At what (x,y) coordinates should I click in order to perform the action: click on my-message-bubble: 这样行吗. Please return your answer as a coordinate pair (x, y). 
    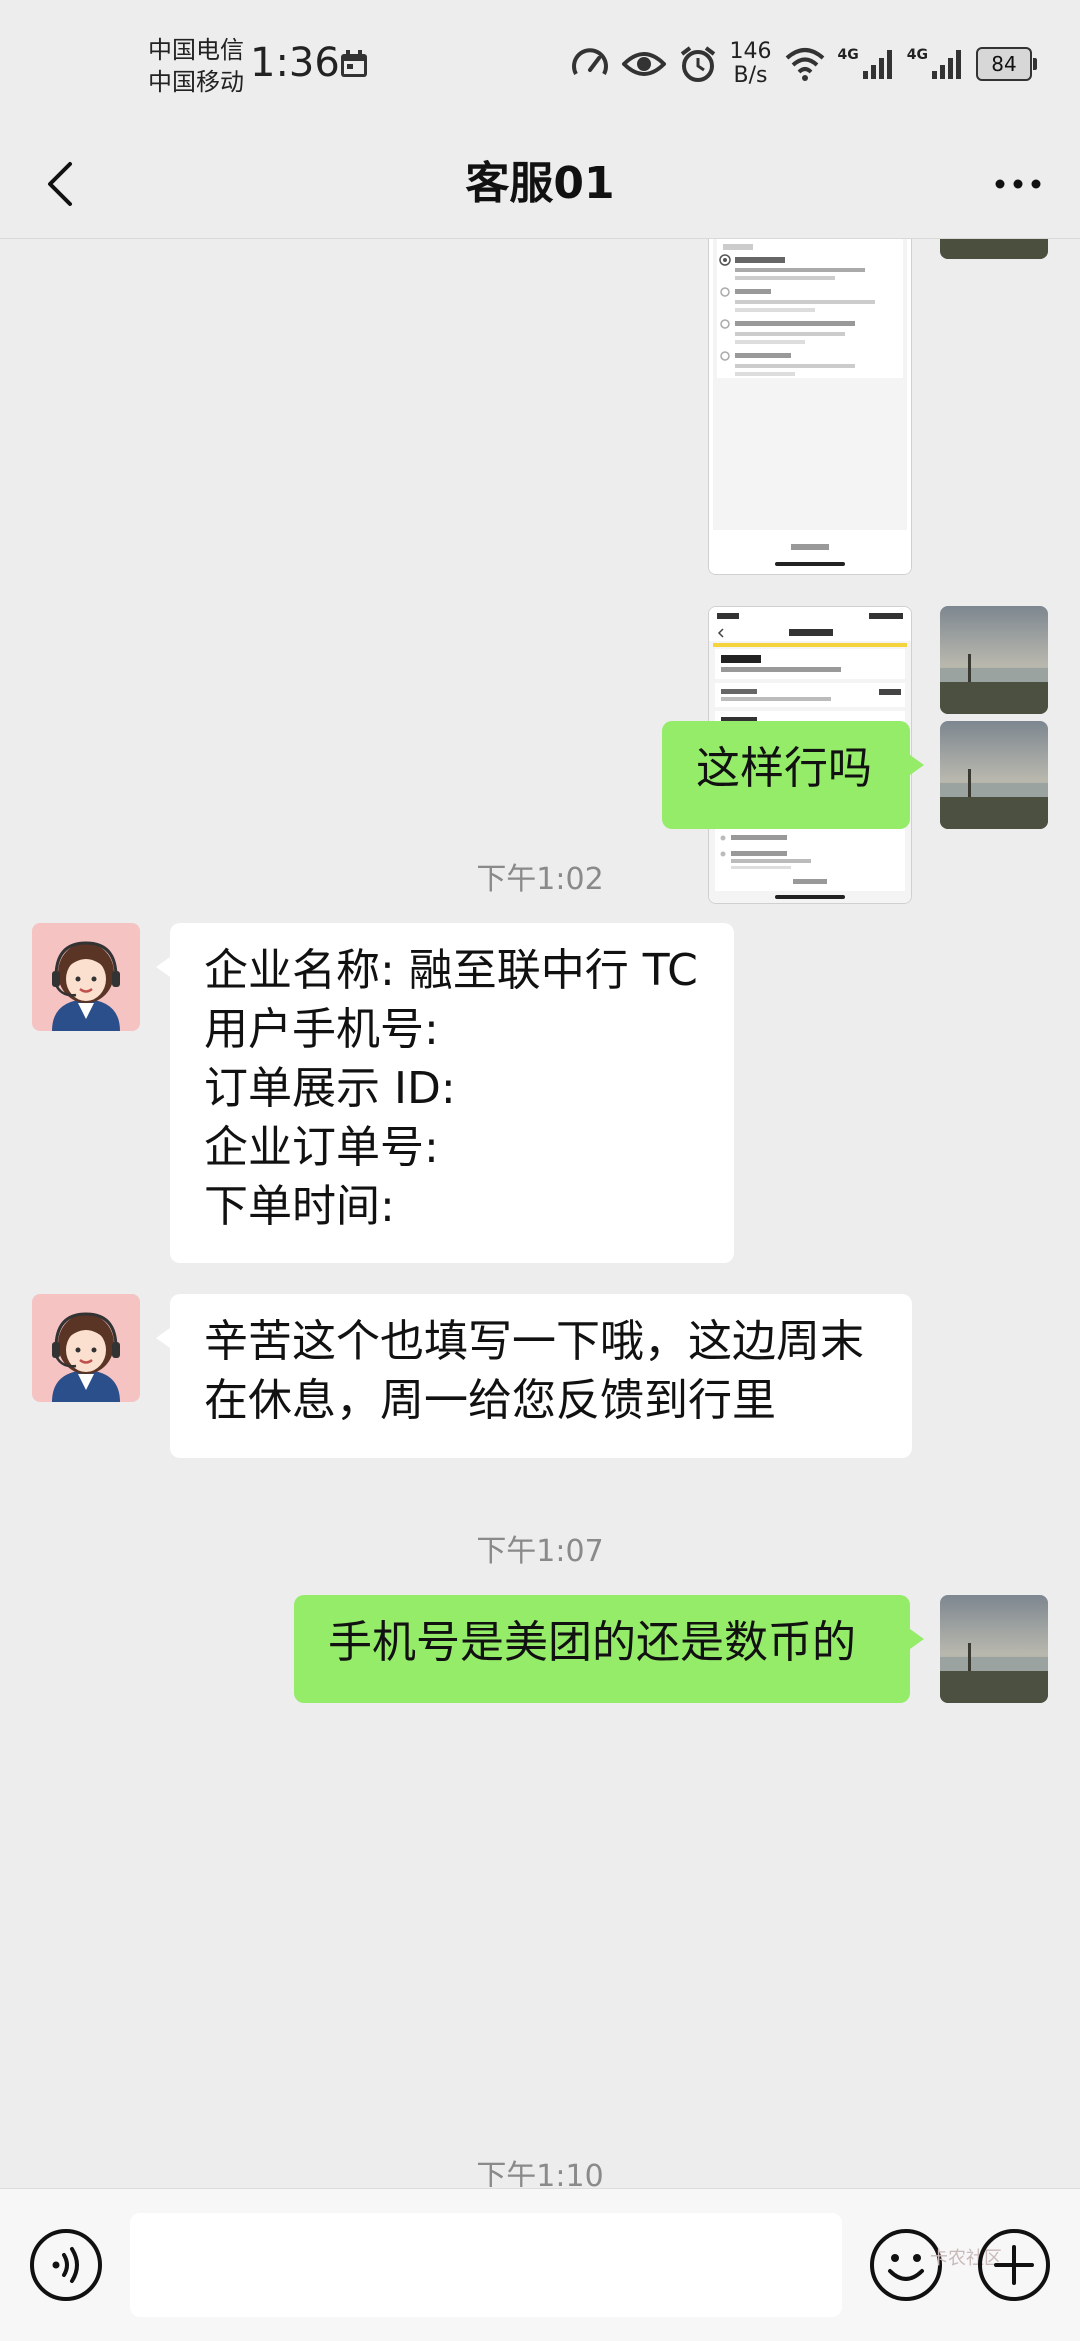
    Looking at the image, I should click on (793, 775).